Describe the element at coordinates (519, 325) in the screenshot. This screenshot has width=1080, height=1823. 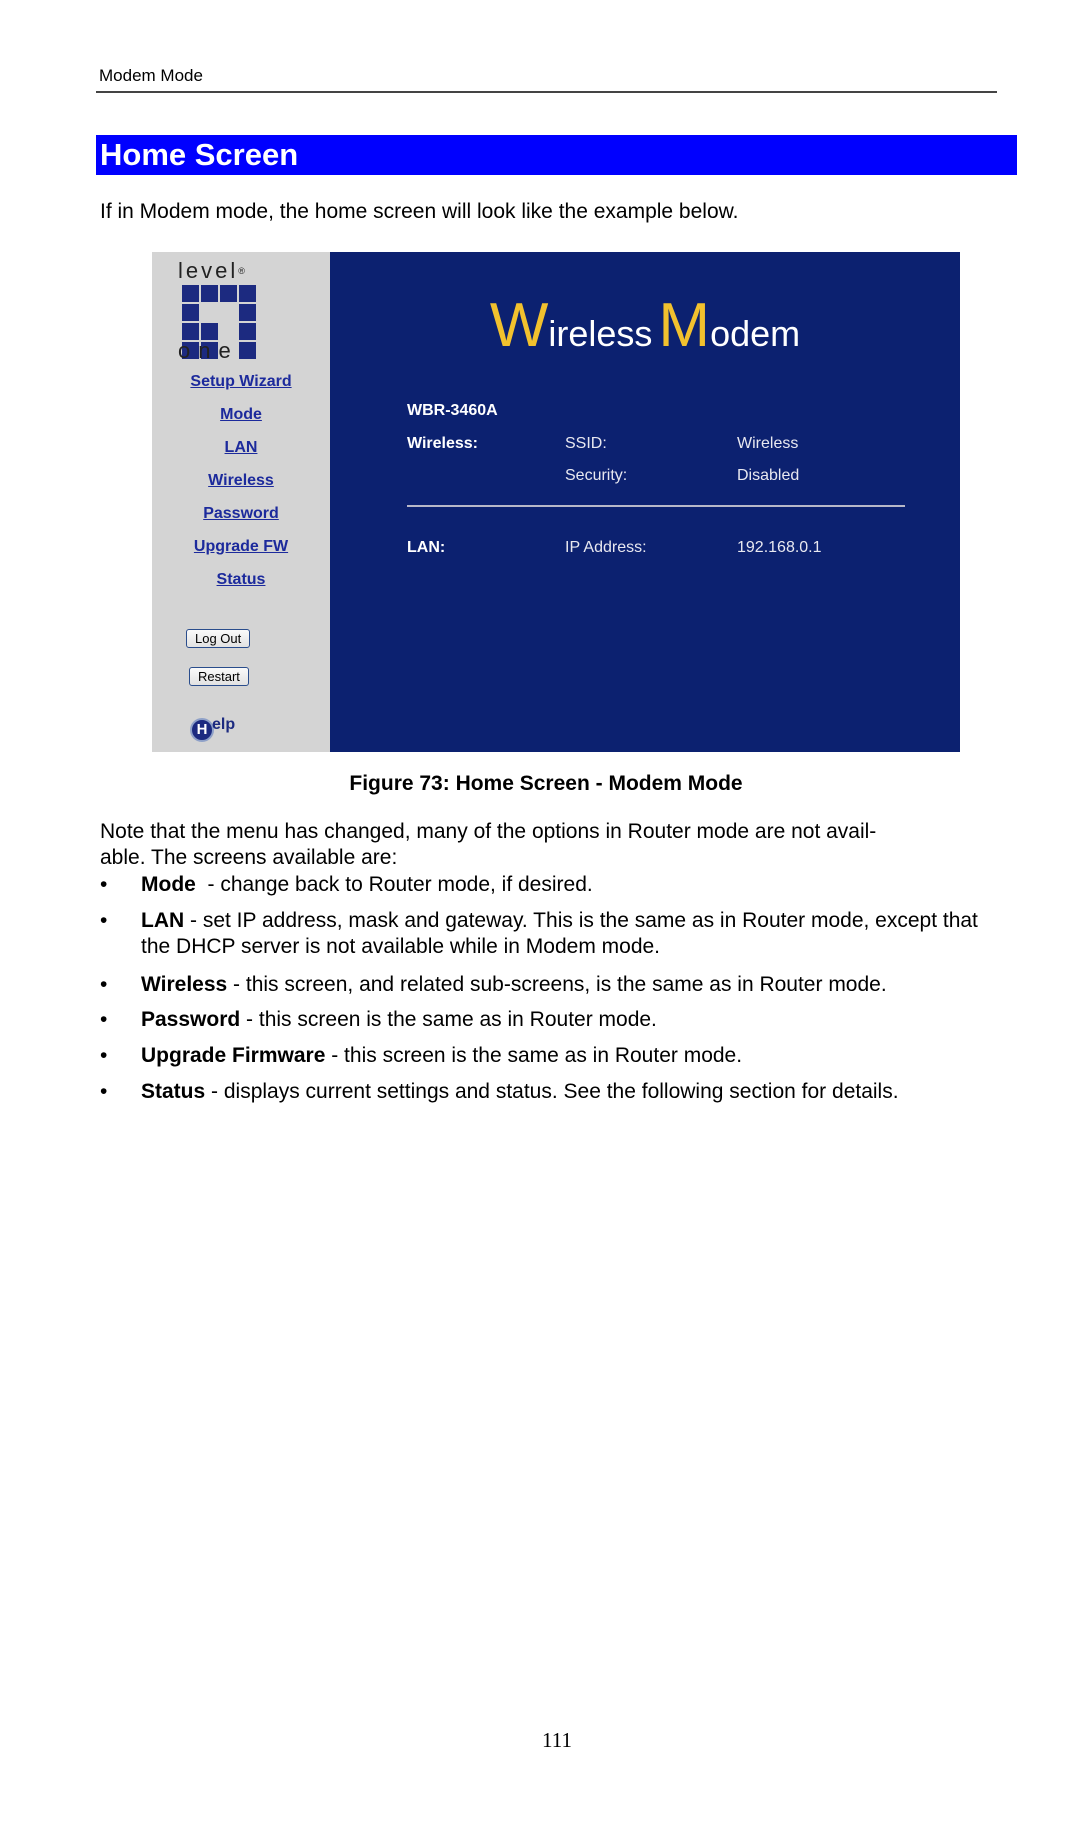
I see `brand-w: W` at that location.